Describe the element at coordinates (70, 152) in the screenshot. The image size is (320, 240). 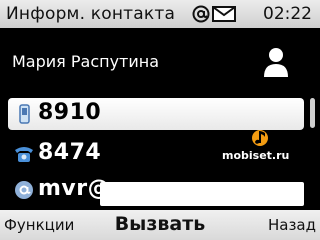
I see `detail-value: 8474` at that location.